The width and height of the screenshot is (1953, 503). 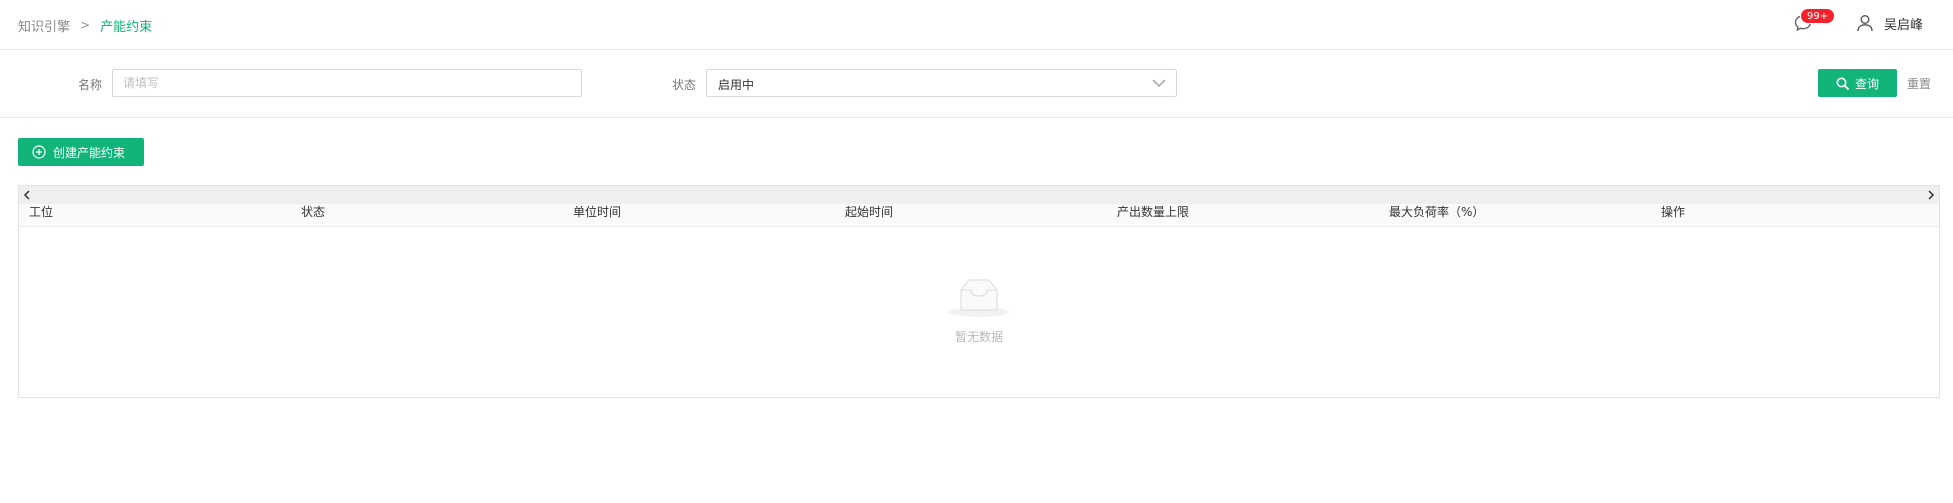 I want to click on query-button-label: 查询, so click(x=1866, y=83).